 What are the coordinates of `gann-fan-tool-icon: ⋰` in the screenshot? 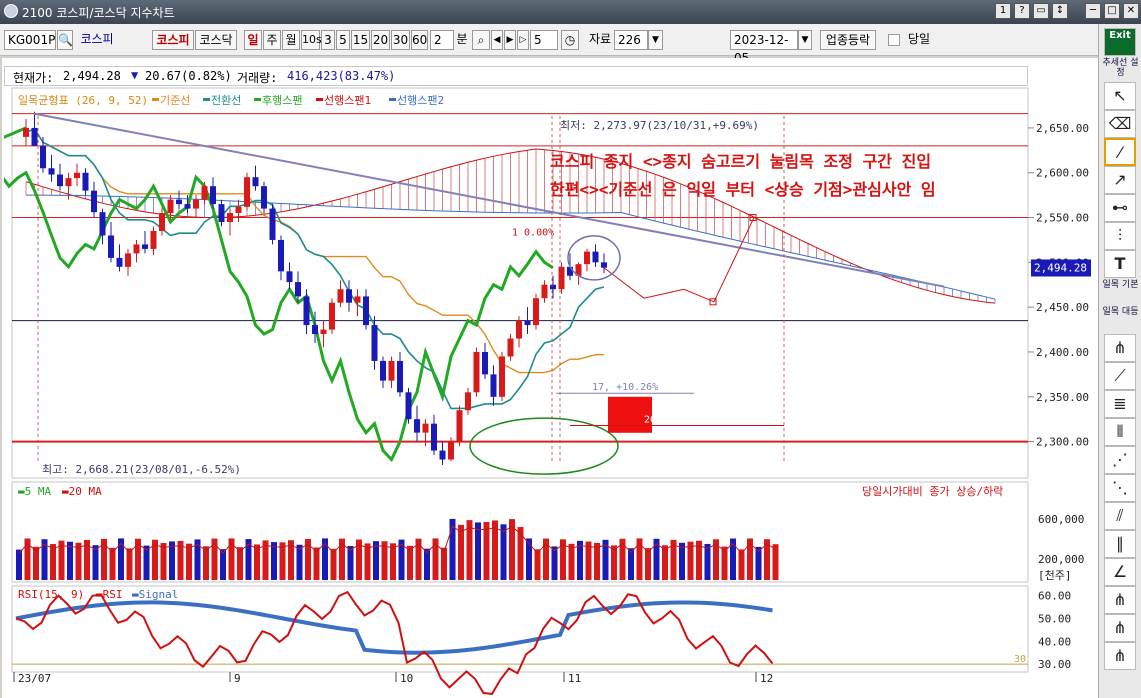 It's located at (1120, 460).